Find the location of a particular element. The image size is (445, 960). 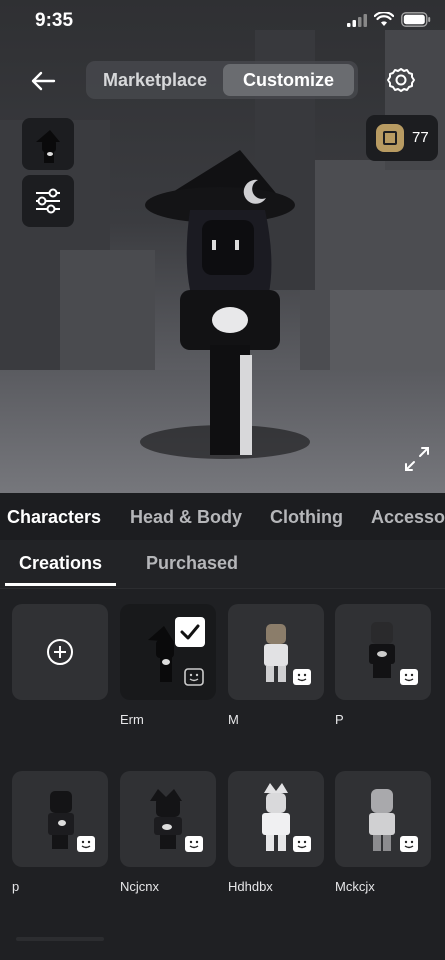

wifi-icon is located at coordinates (384, 19).